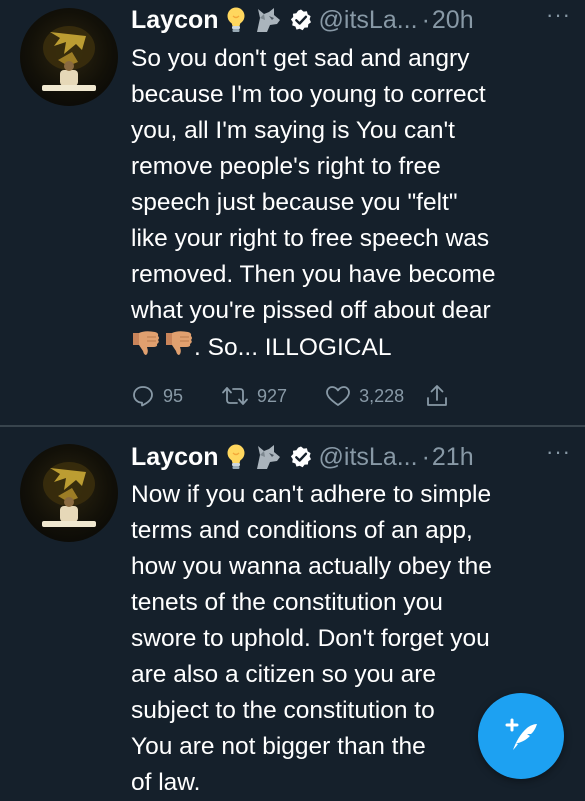 The height and width of the screenshot is (801, 585). What do you see at coordinates (293, 347) in the screenshot?
I see `tweet-text-tail: . So... ILLOGICAL` at bounding box center [293, 347].